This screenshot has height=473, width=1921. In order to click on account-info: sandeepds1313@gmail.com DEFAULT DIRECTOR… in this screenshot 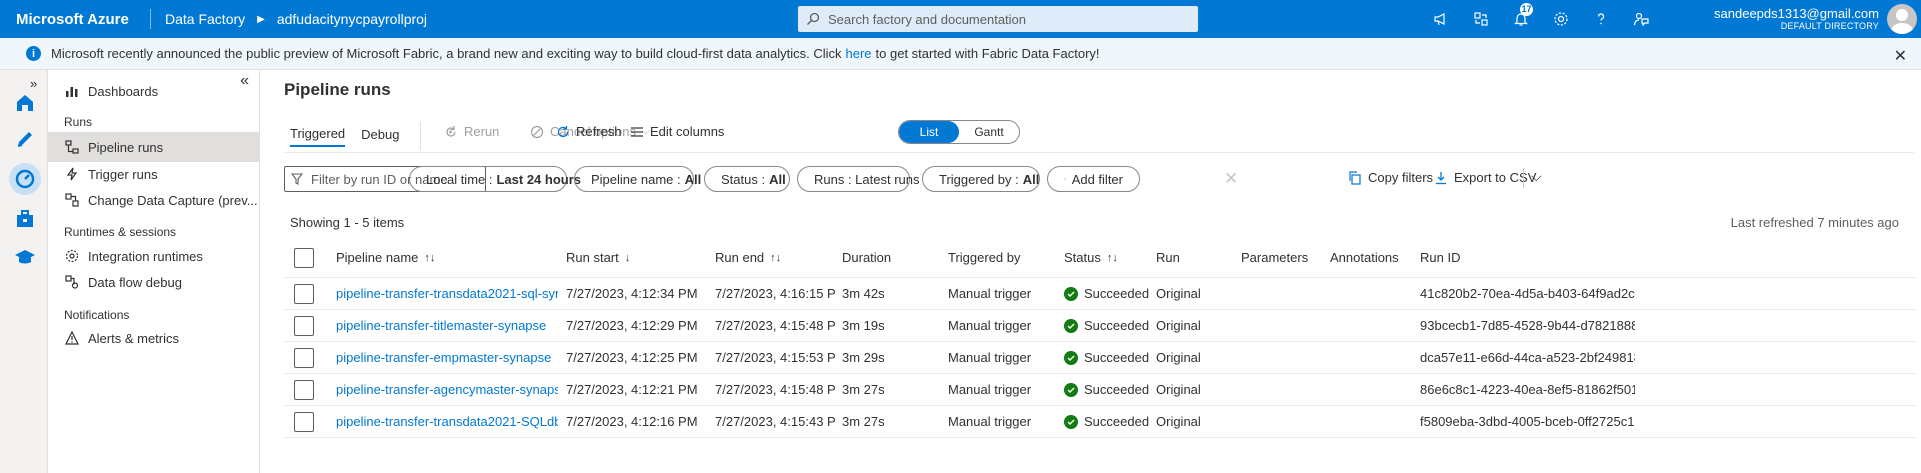, I will do `click(1796, 18)`.